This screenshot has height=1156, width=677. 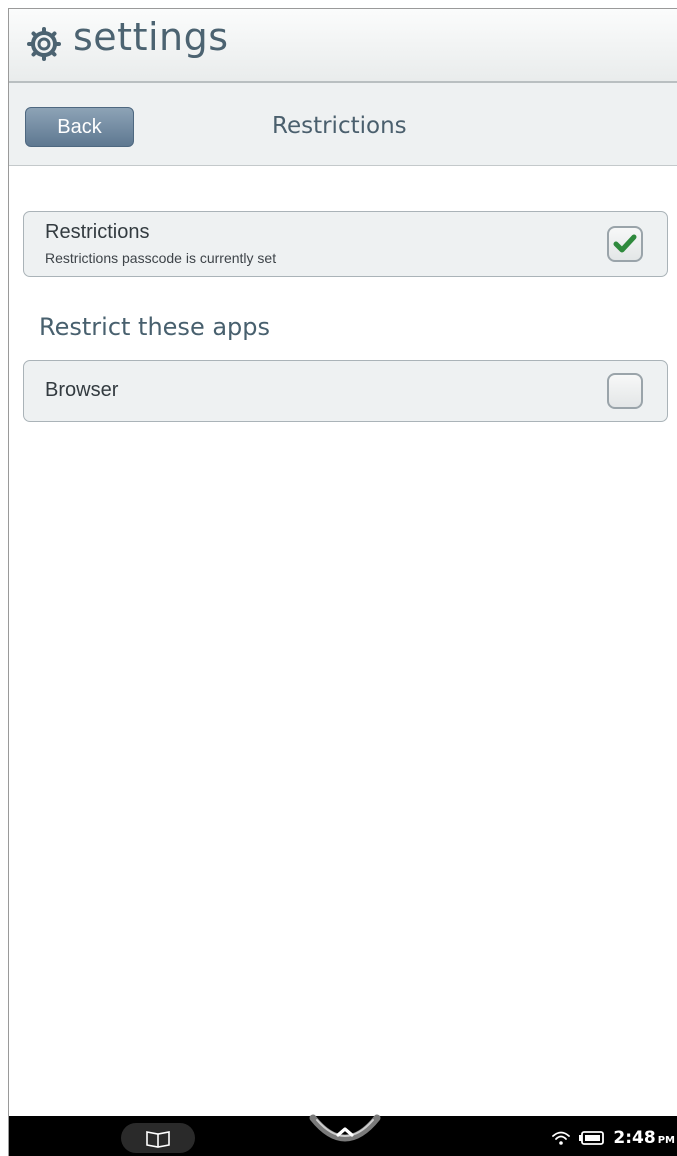 I want to click on gear-icon, so click(x=44, y=44).